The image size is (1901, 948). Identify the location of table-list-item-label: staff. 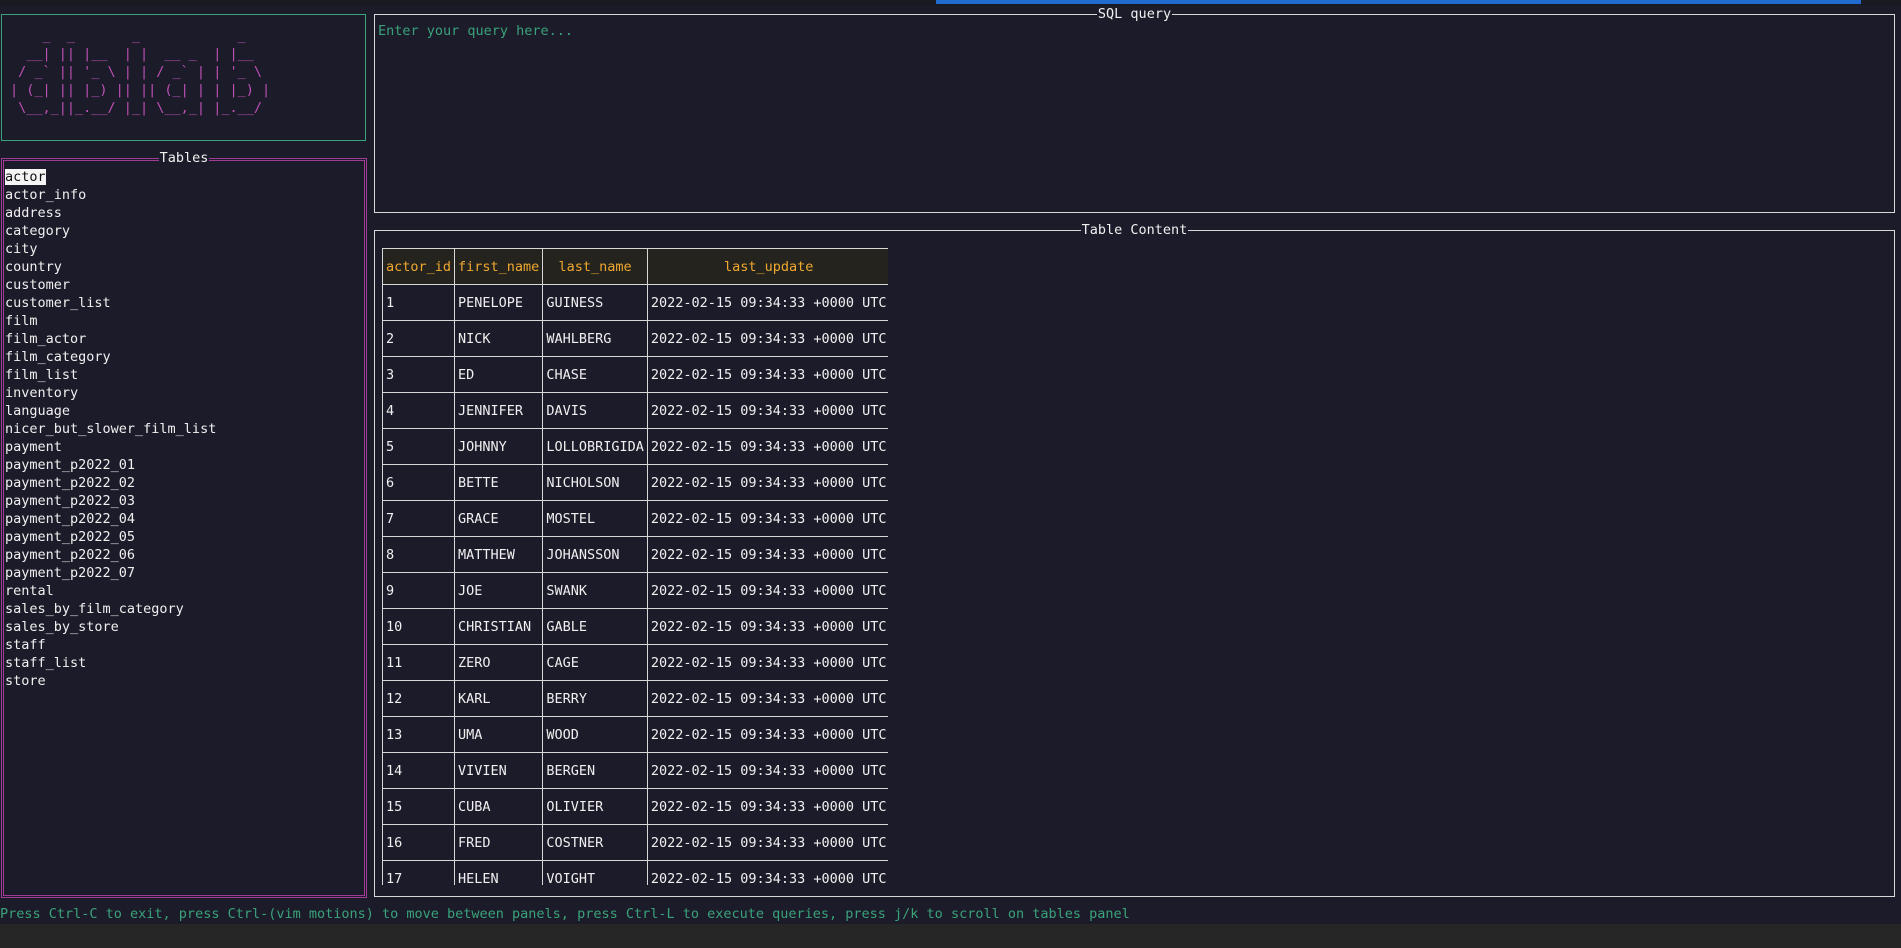
(25, 645).